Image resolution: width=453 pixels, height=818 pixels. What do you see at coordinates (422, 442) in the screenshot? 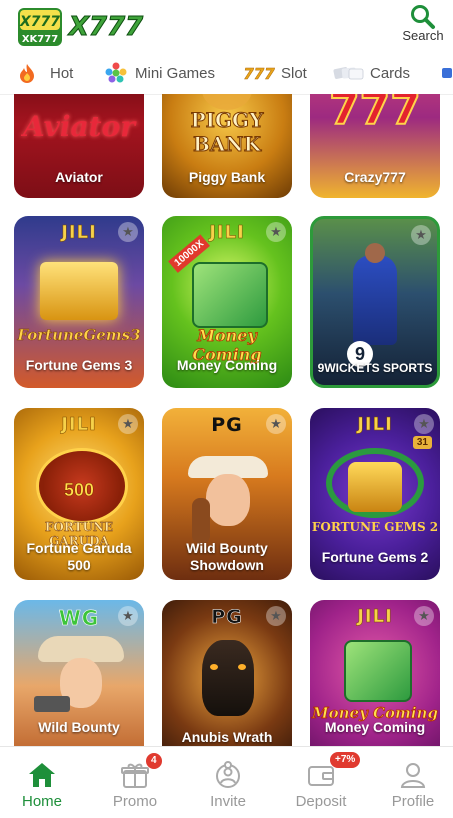
I see `level-badge: 31` at bounding box center [422, 442].